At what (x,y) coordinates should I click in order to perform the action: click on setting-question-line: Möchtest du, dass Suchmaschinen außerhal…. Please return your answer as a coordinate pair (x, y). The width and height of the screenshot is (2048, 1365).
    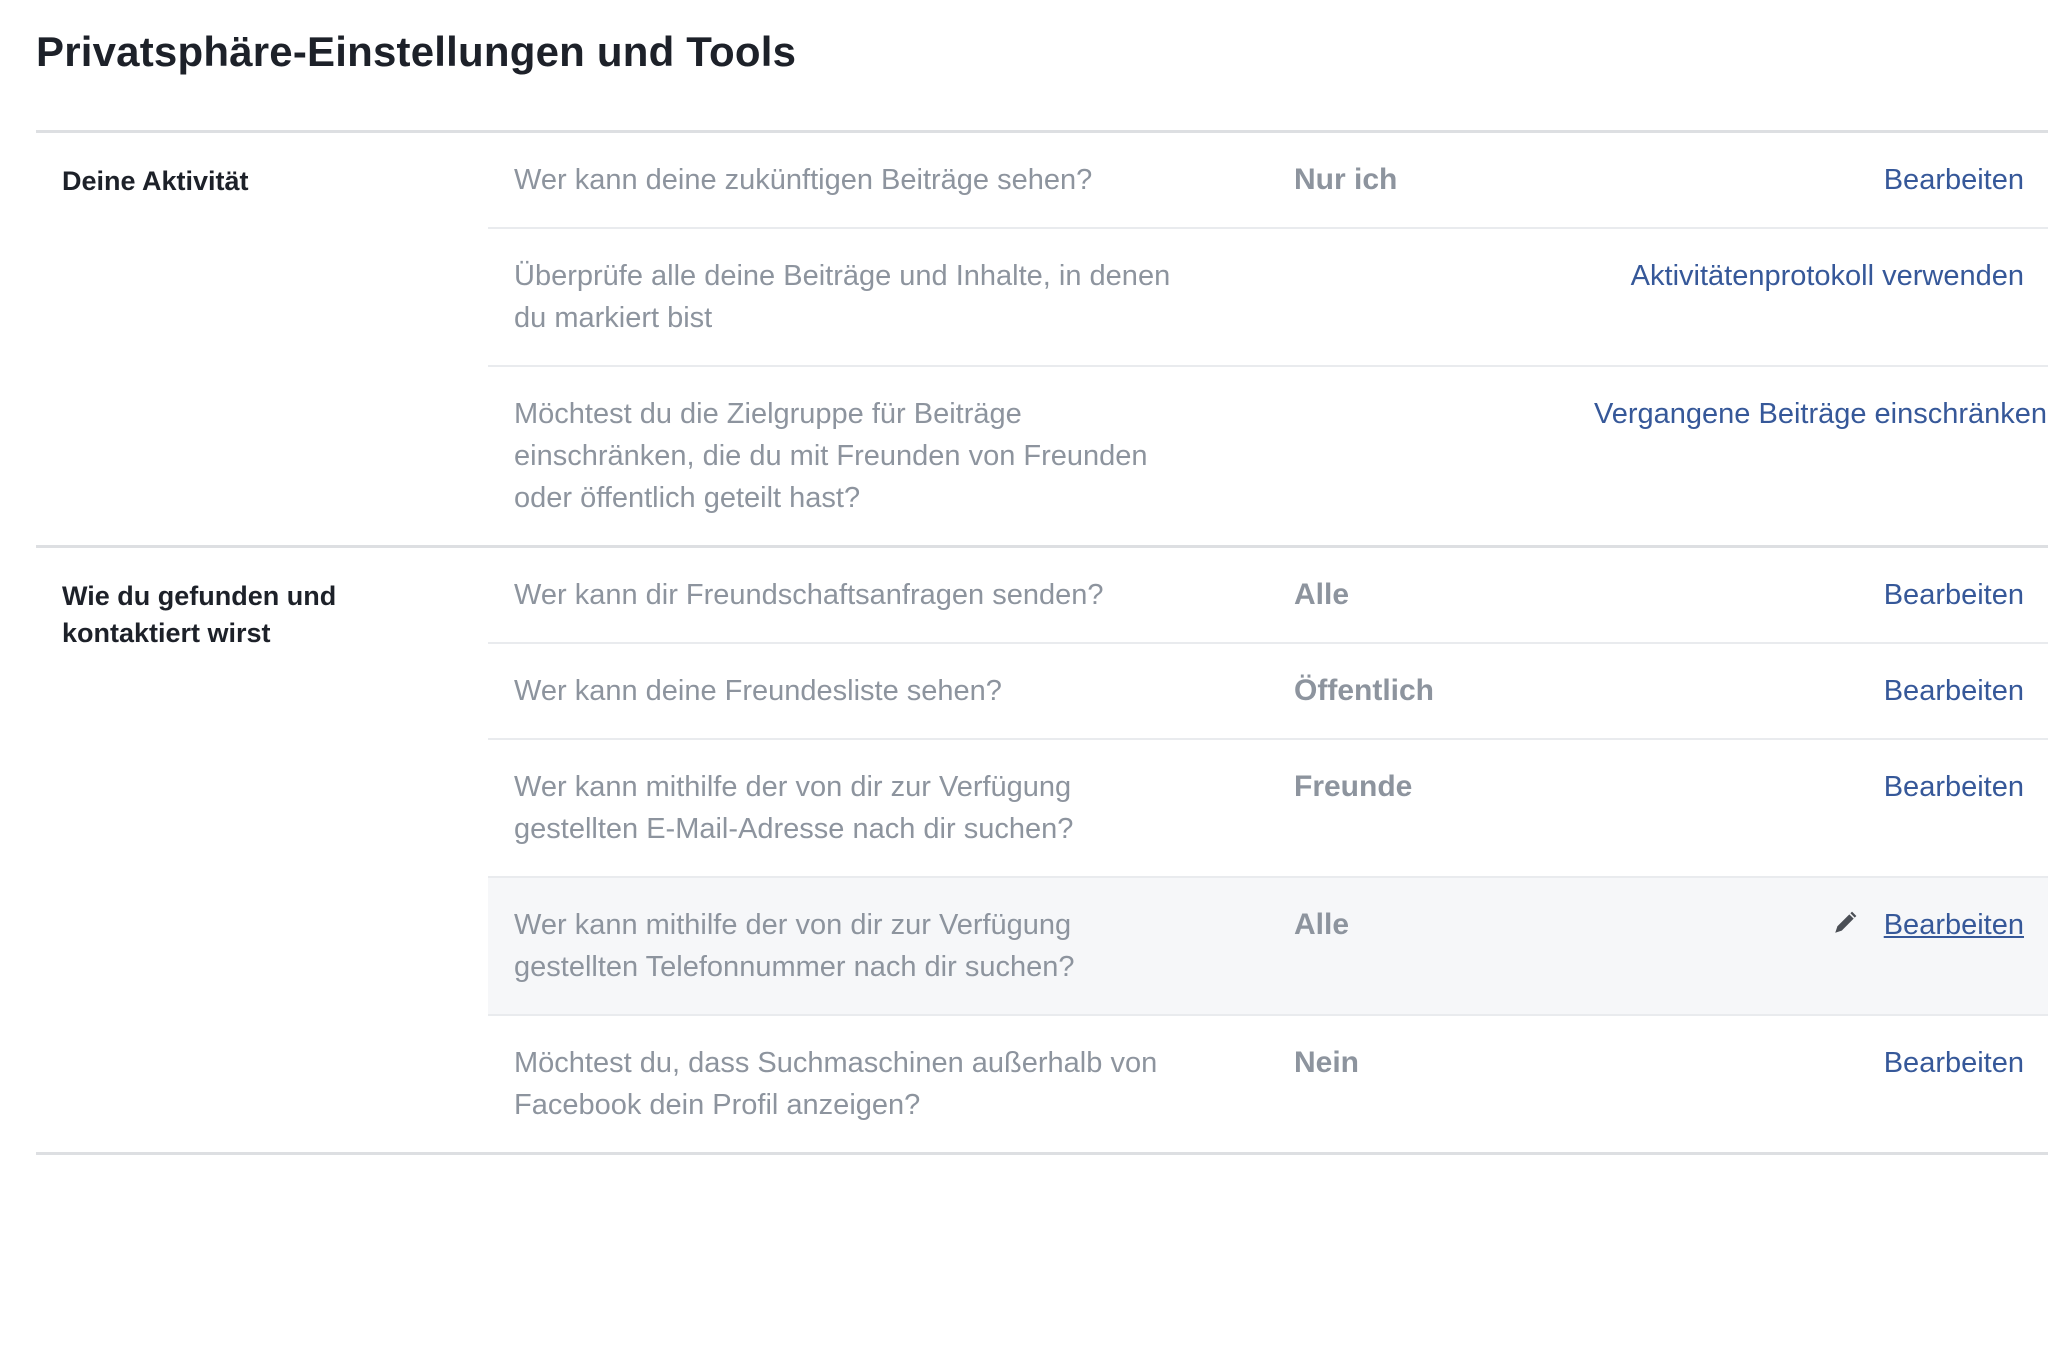
    Looking at the image, I should click on (836, 1063).